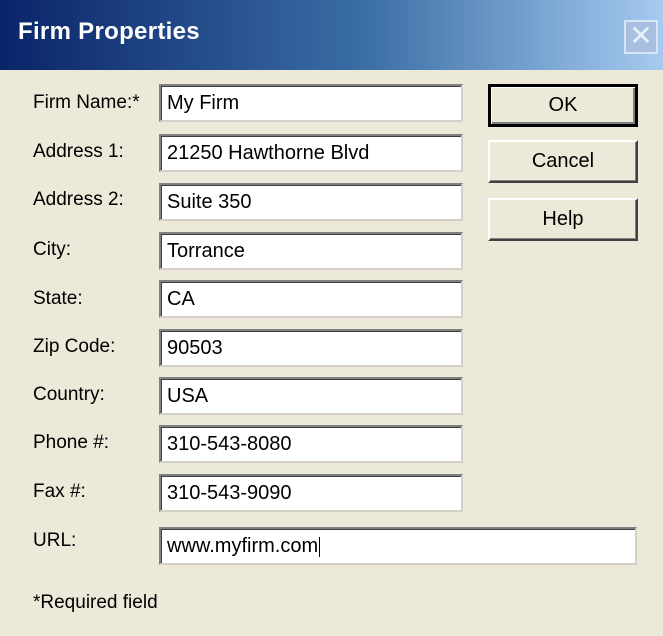 This screenshot has width=663, height=636. I want to click on cancel-button: Cancel, so click(563, 161).